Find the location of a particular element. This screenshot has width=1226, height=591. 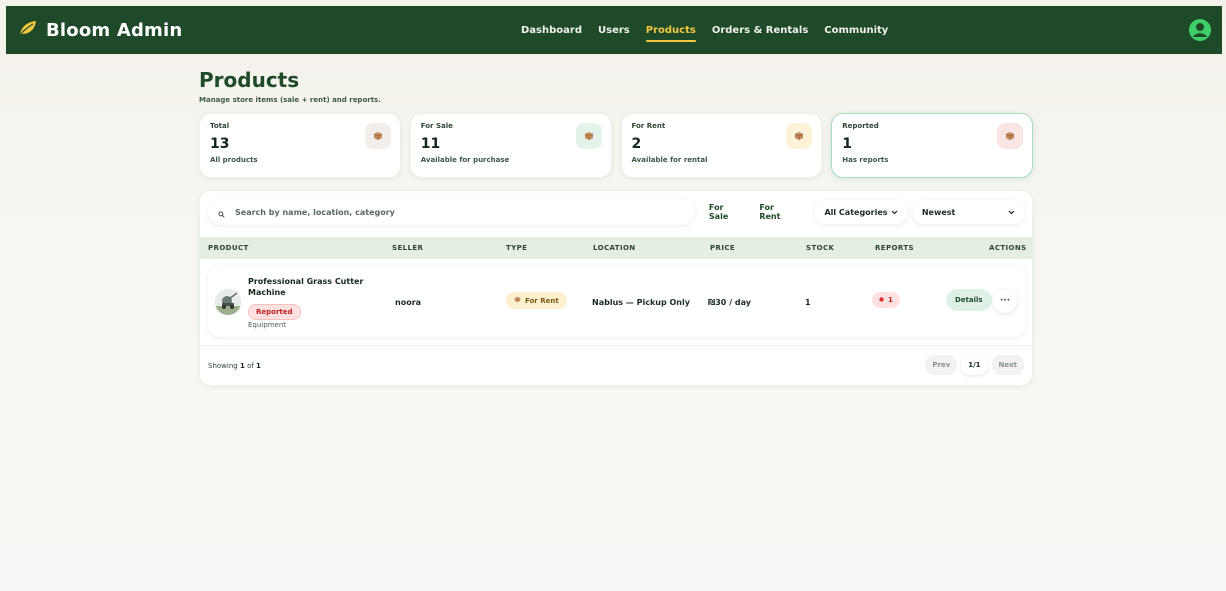

account-avatar-icon is located at coordinates (1200, 32).